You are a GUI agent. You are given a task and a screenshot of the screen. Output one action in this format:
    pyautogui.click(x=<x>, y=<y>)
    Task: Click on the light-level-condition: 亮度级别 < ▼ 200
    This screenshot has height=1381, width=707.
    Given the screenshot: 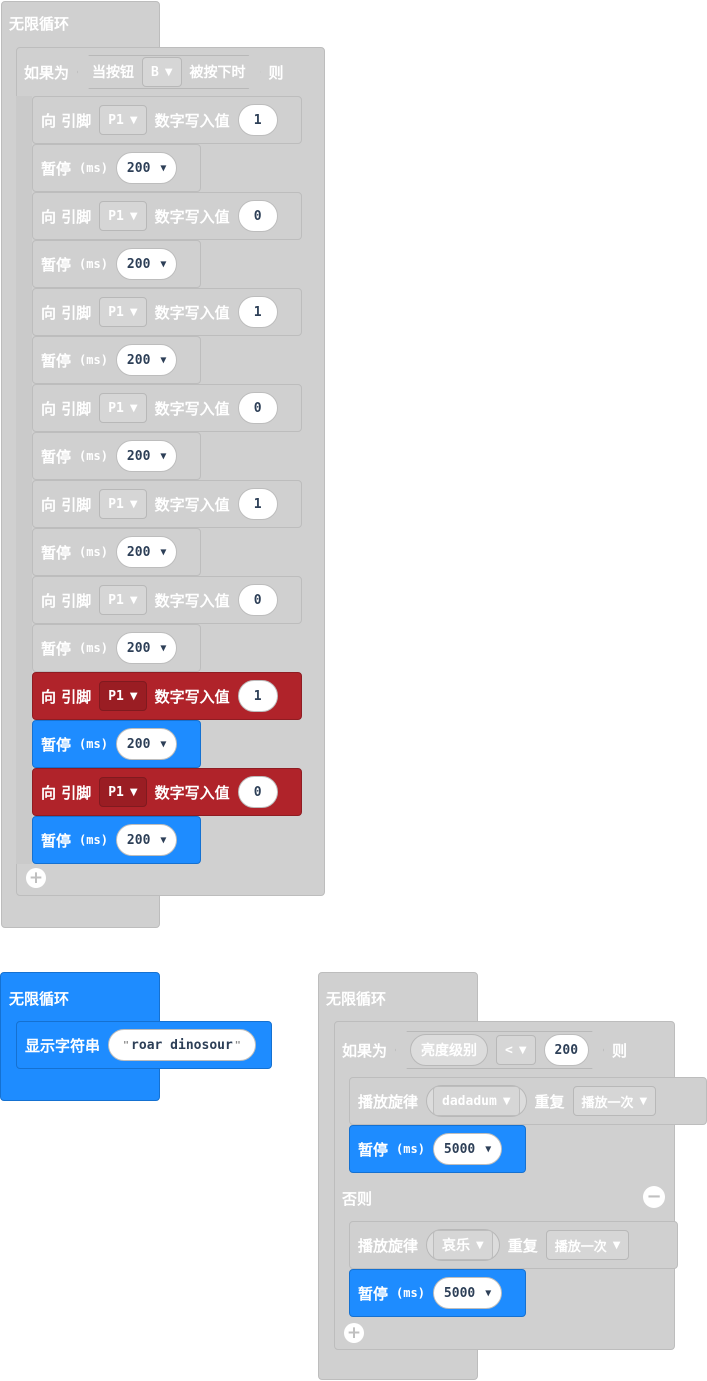 What is the action you would take?
    pyautogui.click(x=499, y=1050)
    